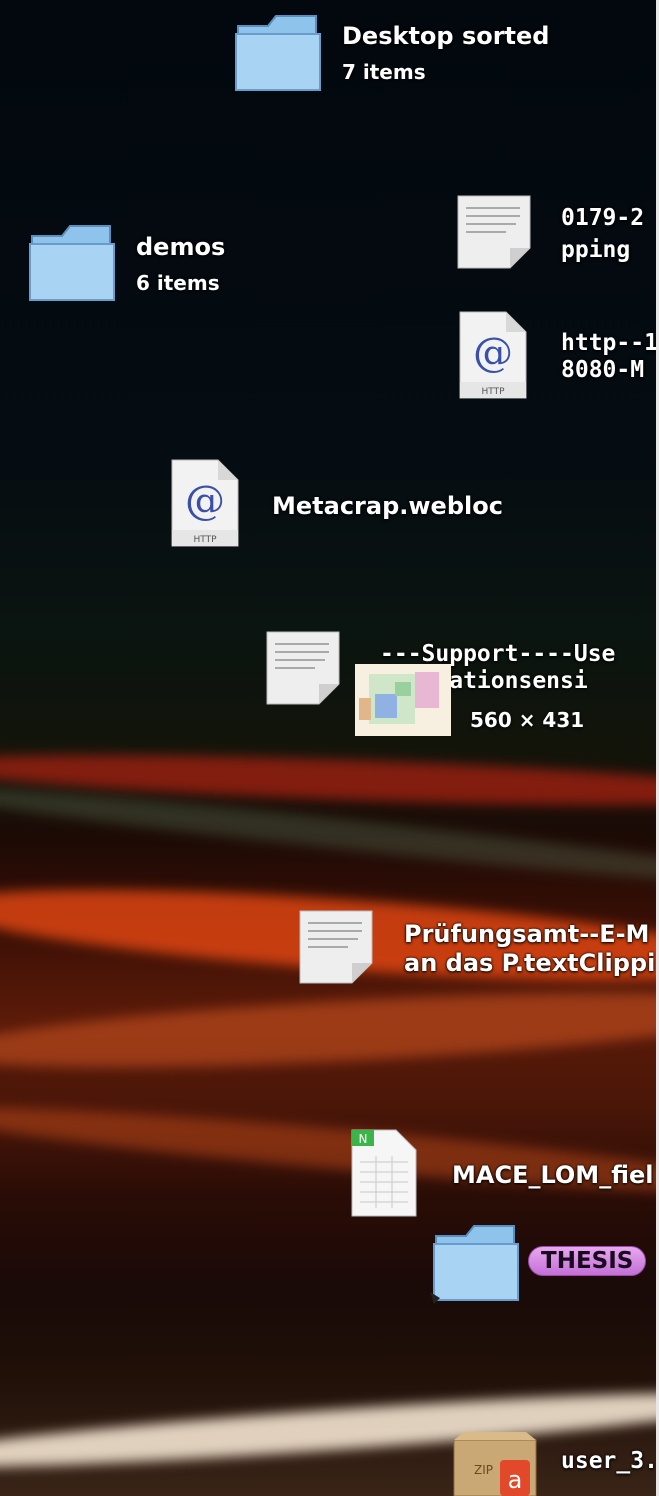 The height and width of the screenshot is (1496, 659). What do you see at coordinates (602, 370) in the screenshot?
I see `item-label-line2: 8080-M` at bounding box center [602, 370].